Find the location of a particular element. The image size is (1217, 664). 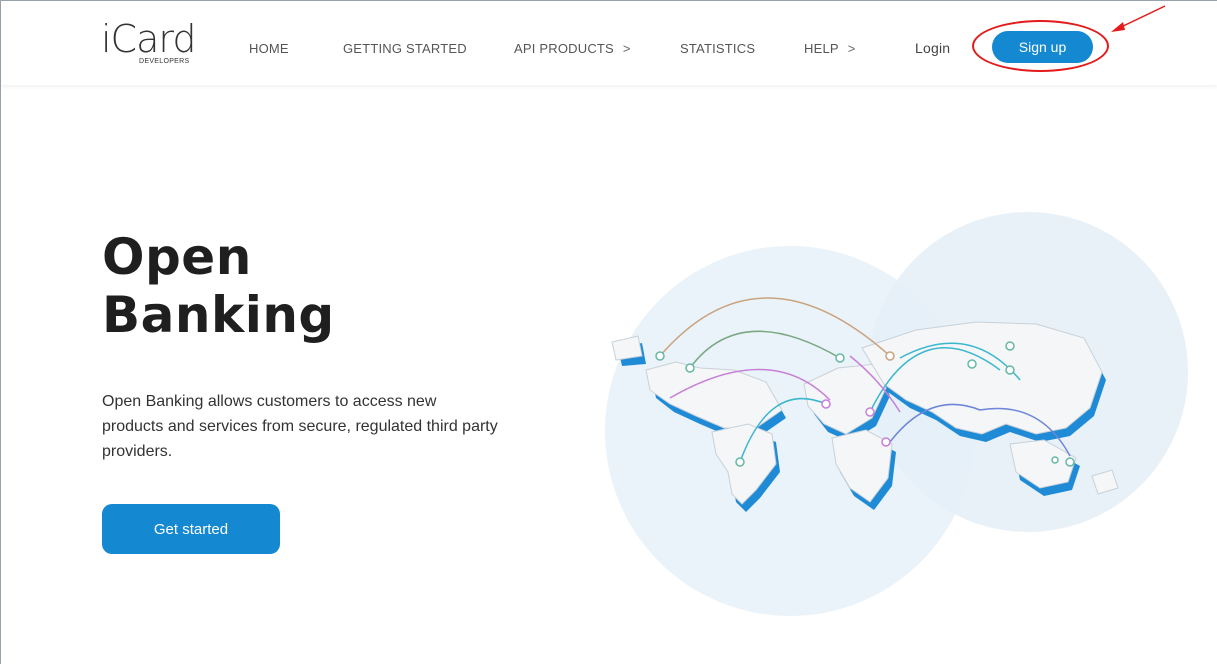

hero-title-line: Open is located at coordinates (177, 257).